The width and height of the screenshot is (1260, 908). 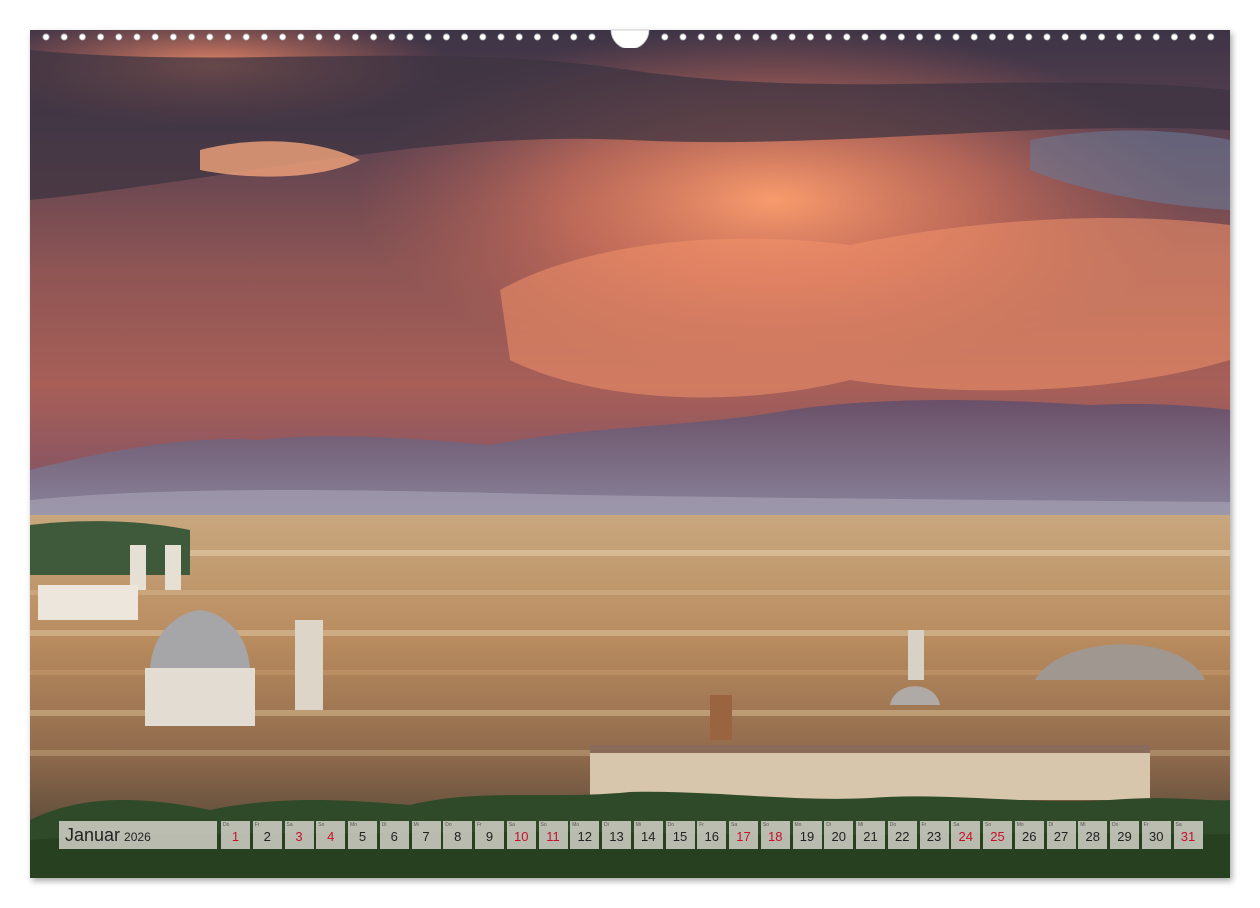 I want to click on month-year: 2026, so click(x=137, y=836).